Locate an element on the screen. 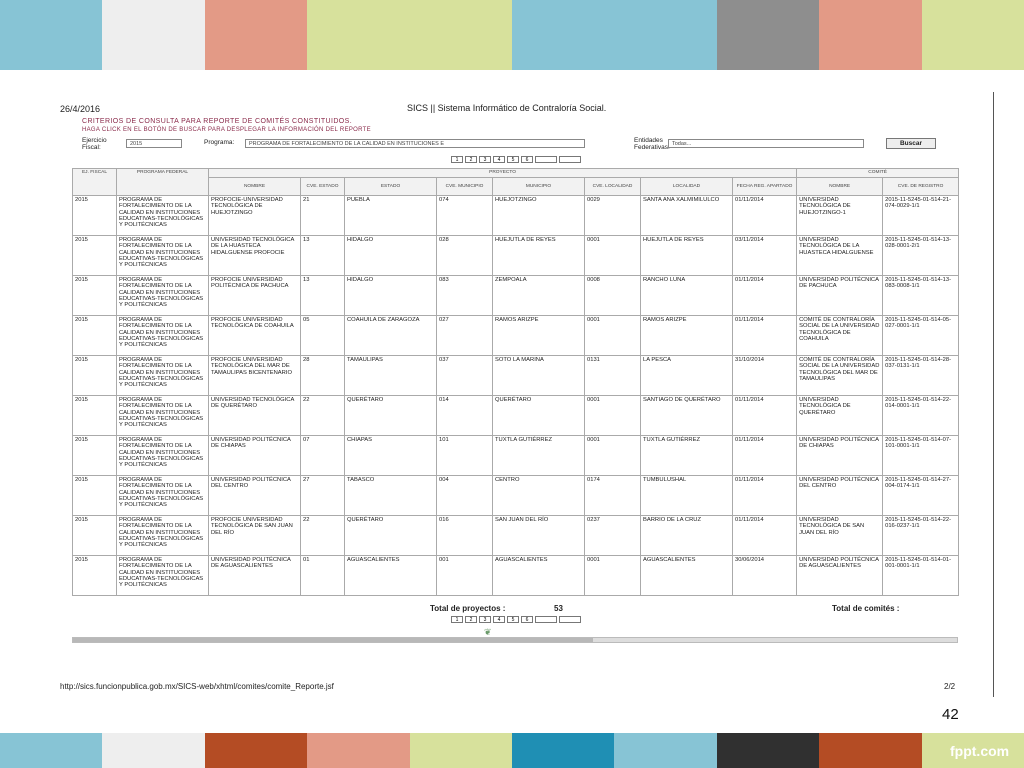 The height and width of the screenshot is (768, 1024). cell-estado: COAHUILA DE ZARAGOZA is located at coordinates (390, 336).